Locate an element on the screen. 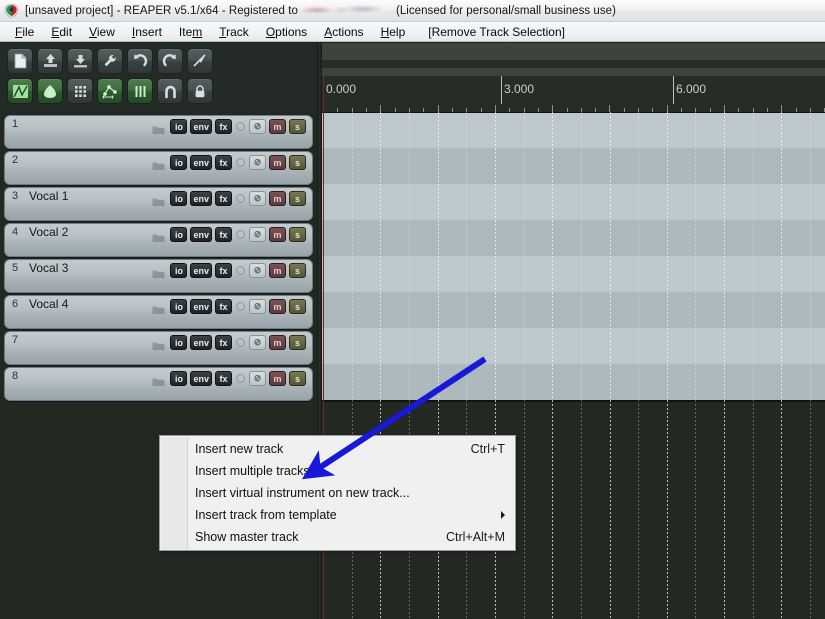 Image resolution: width=825 pixels, height=619 pixels. track-row: 3 Vocal 1 io env fx ⊘ m s is located at coordinates (158, 204).